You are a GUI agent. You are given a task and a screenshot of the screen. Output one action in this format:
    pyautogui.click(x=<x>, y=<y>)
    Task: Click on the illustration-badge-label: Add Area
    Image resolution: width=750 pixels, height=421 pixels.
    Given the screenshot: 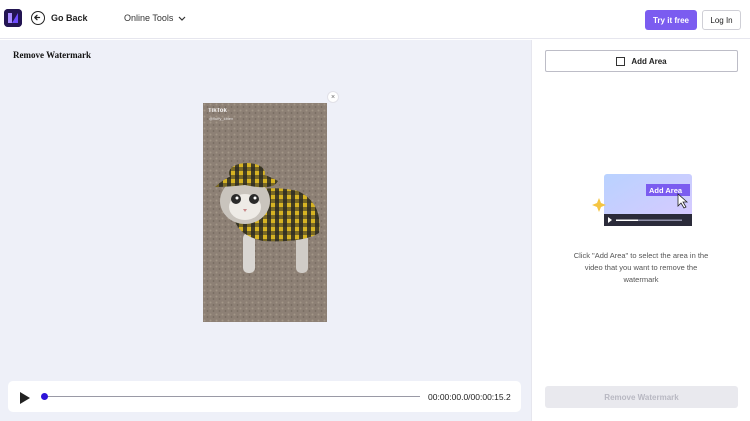 What is the action you would take?
    pyautogui.click(x=666, y=190)
    